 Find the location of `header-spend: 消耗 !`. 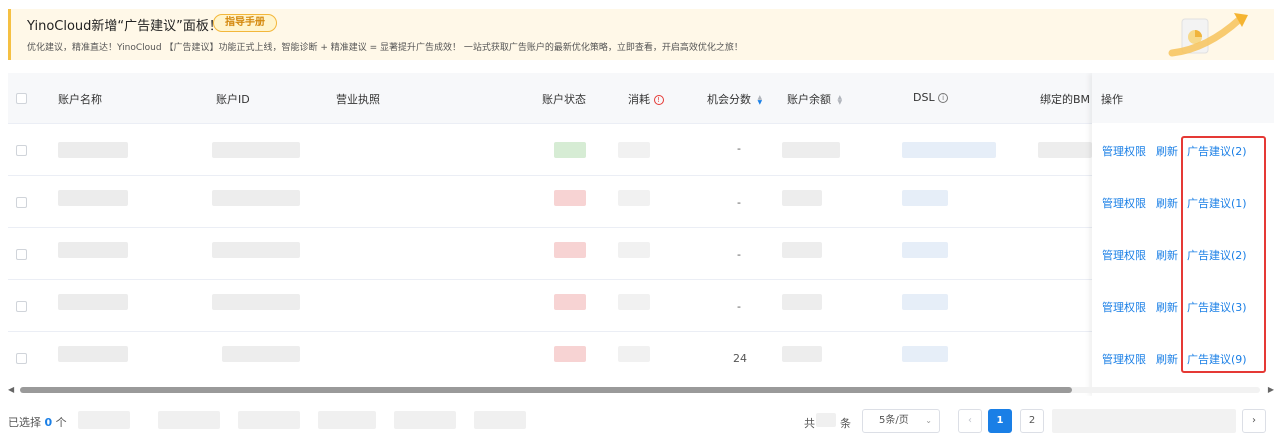

header-spend: 消耗 ! is located at coordinates (646, 99).